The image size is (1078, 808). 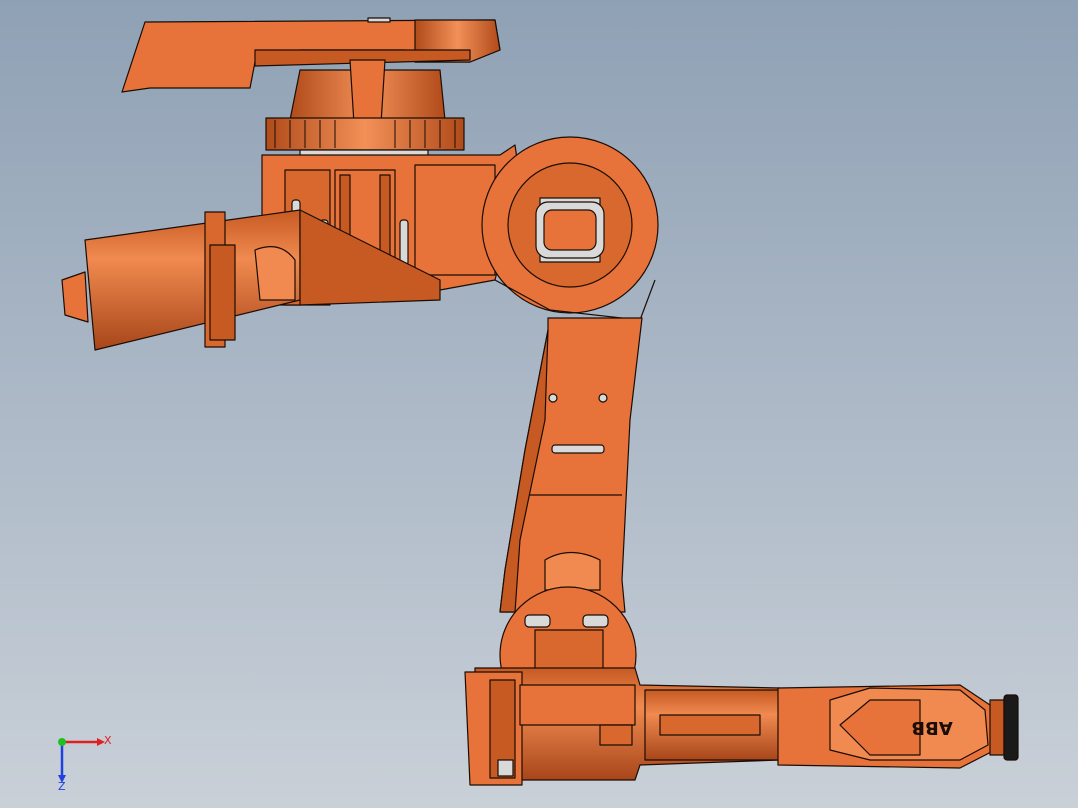 What do you see at coordinates (62, 742) in the screenshot?
I see `y-axis-dot` at bounding box center [62, 742].